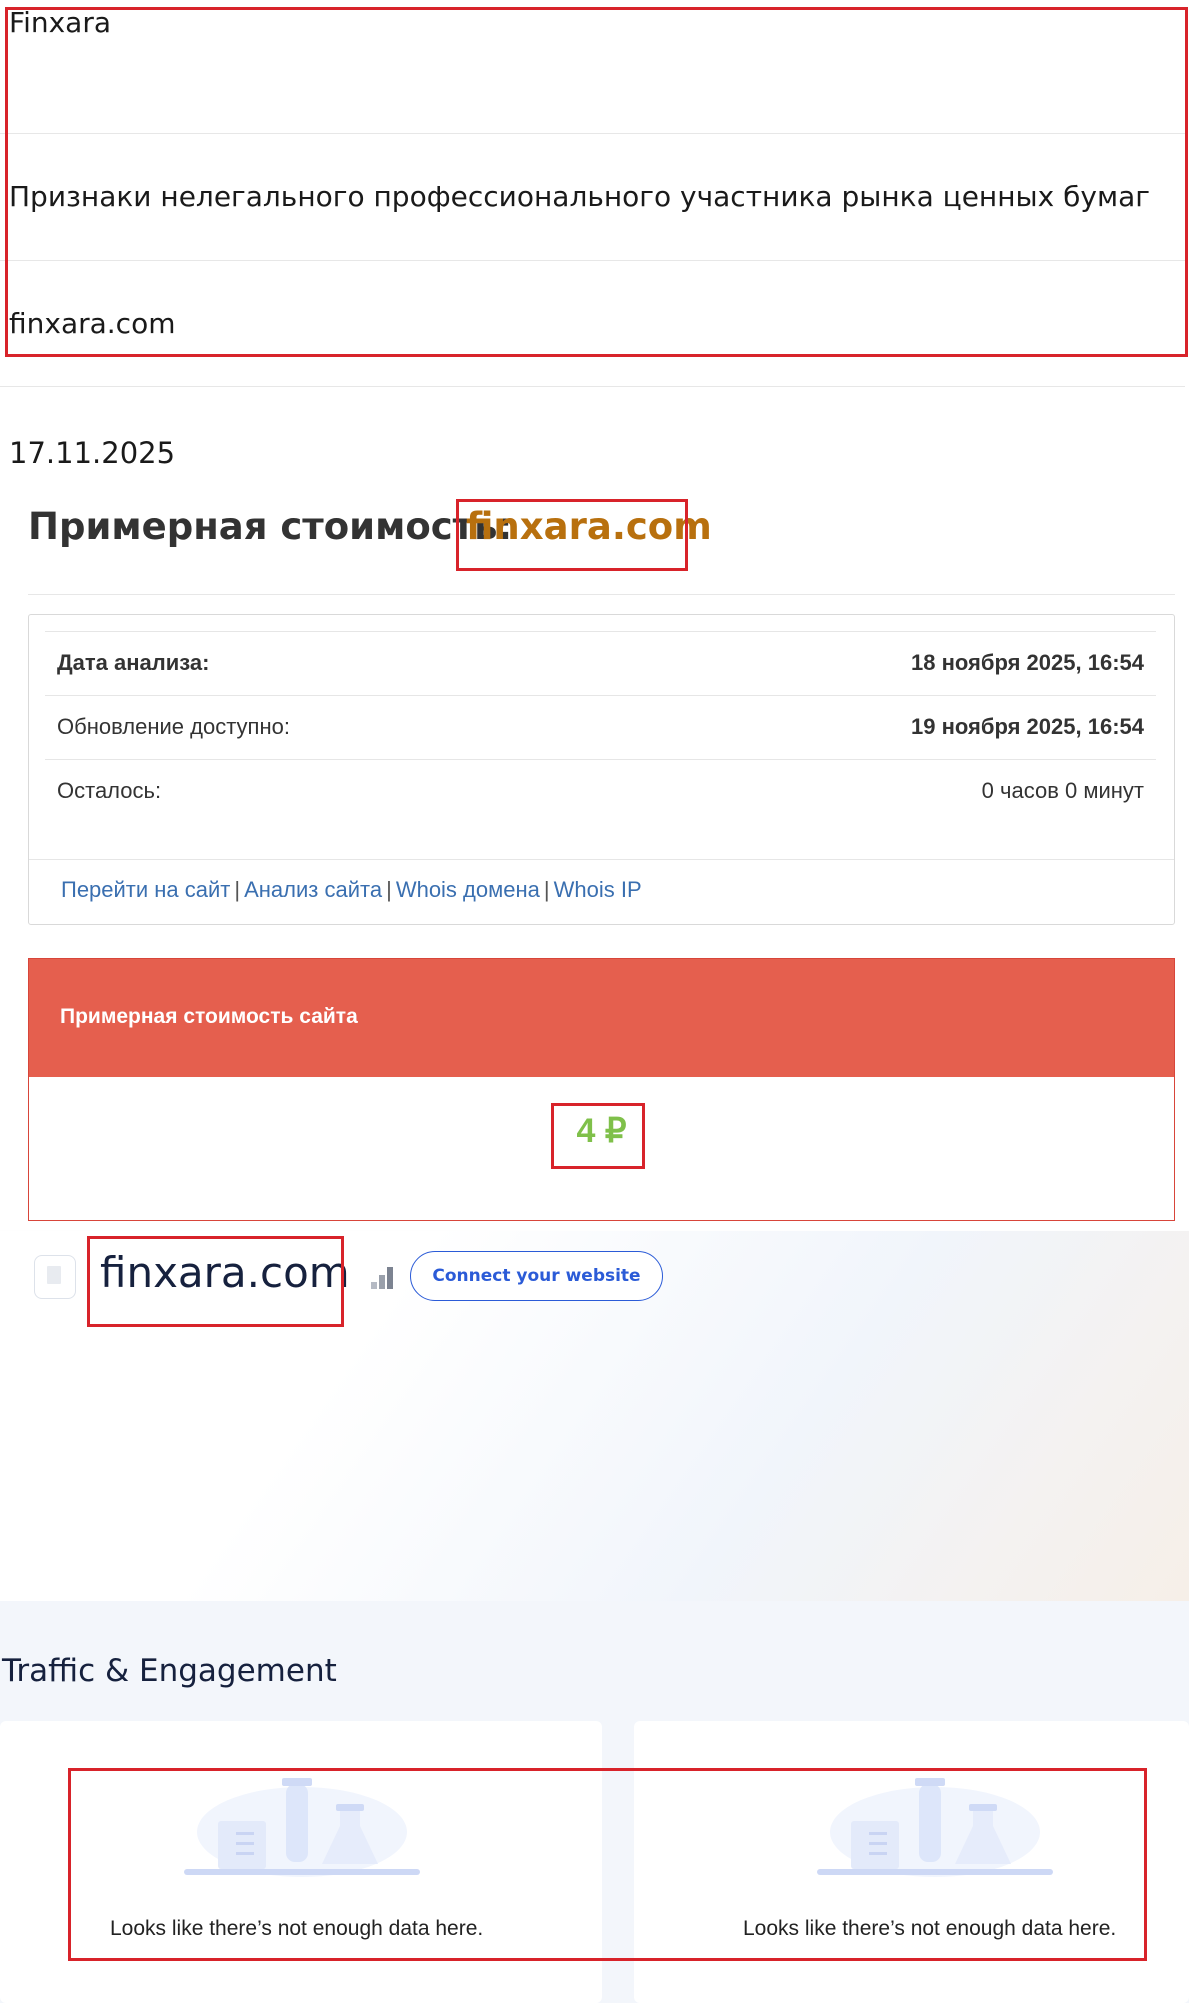 Image resolution: width=1189 pixels, height=2003 pixels. I want to click on info-value: 0 часов 0 минут, so click(1062, 790).